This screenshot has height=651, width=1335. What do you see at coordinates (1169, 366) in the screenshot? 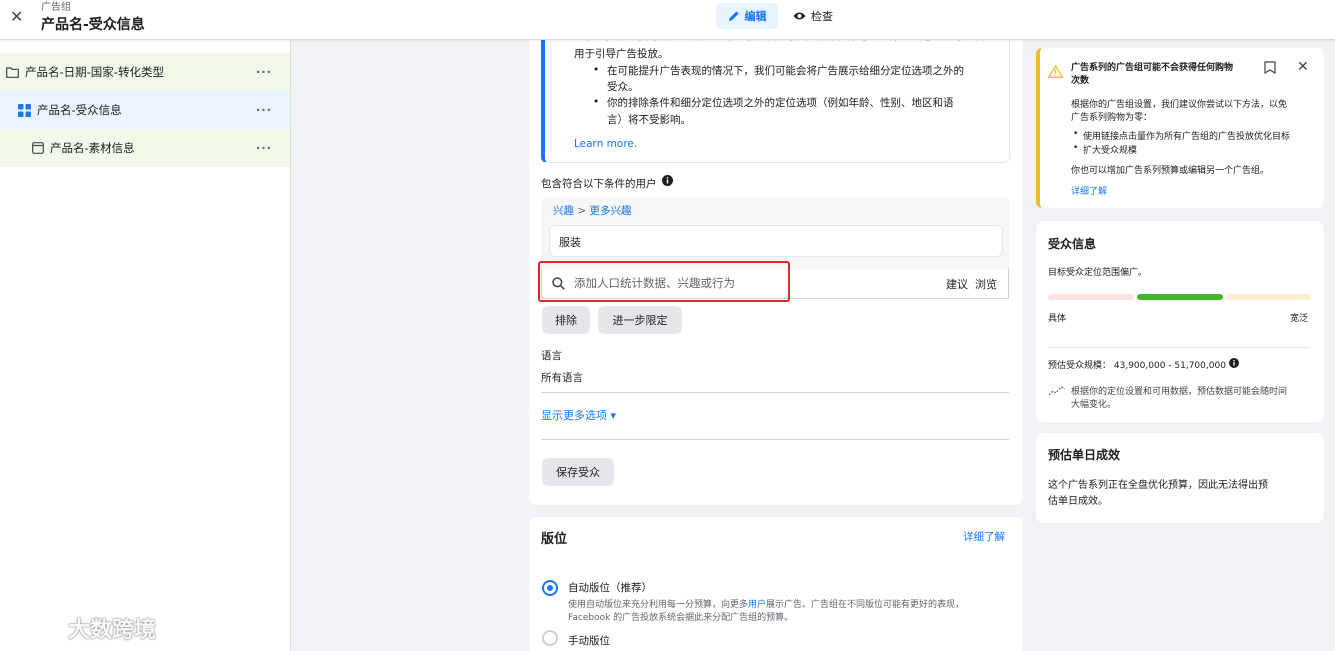
I see `audience-size-value: 43,900,000 - 51,700,000` at bounding box center [1169, 366].